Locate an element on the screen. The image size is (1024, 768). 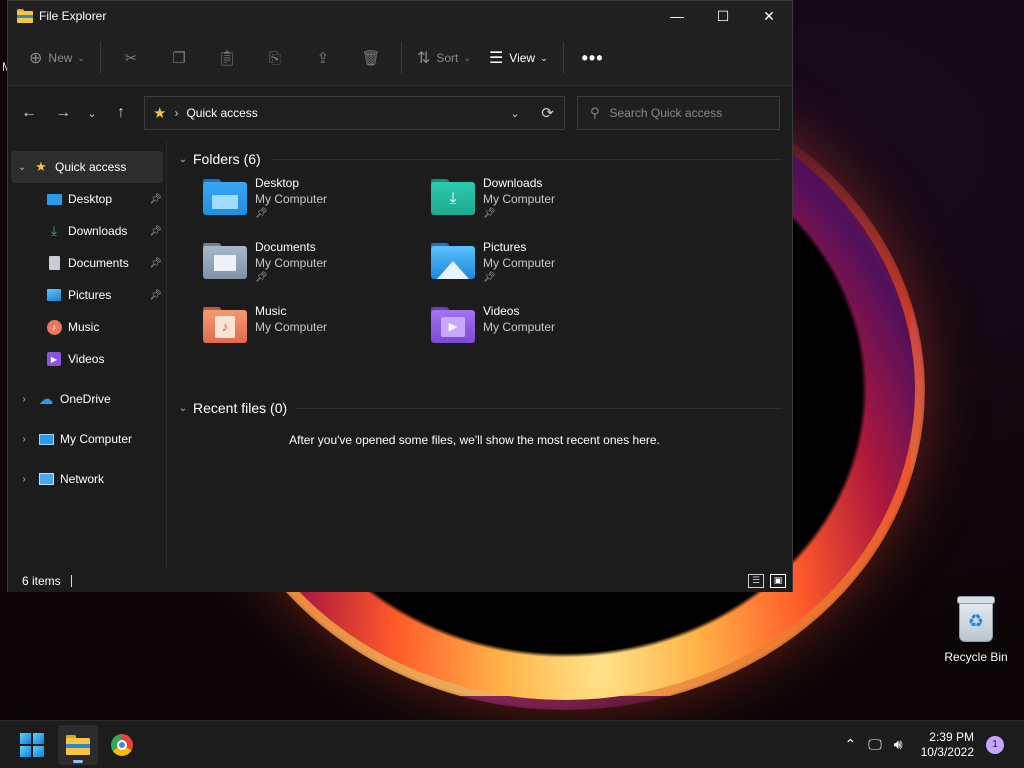
view-label: View is located at coordinates (522, 58).